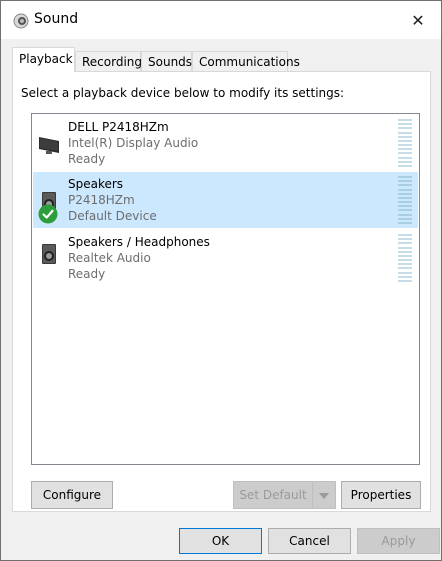 The width and height of the screenshot is (442, 561). Describe the element at coordinates (133, 143) in the screenshot. I see `device-driver: Intel(R) Display Audio` at that location.